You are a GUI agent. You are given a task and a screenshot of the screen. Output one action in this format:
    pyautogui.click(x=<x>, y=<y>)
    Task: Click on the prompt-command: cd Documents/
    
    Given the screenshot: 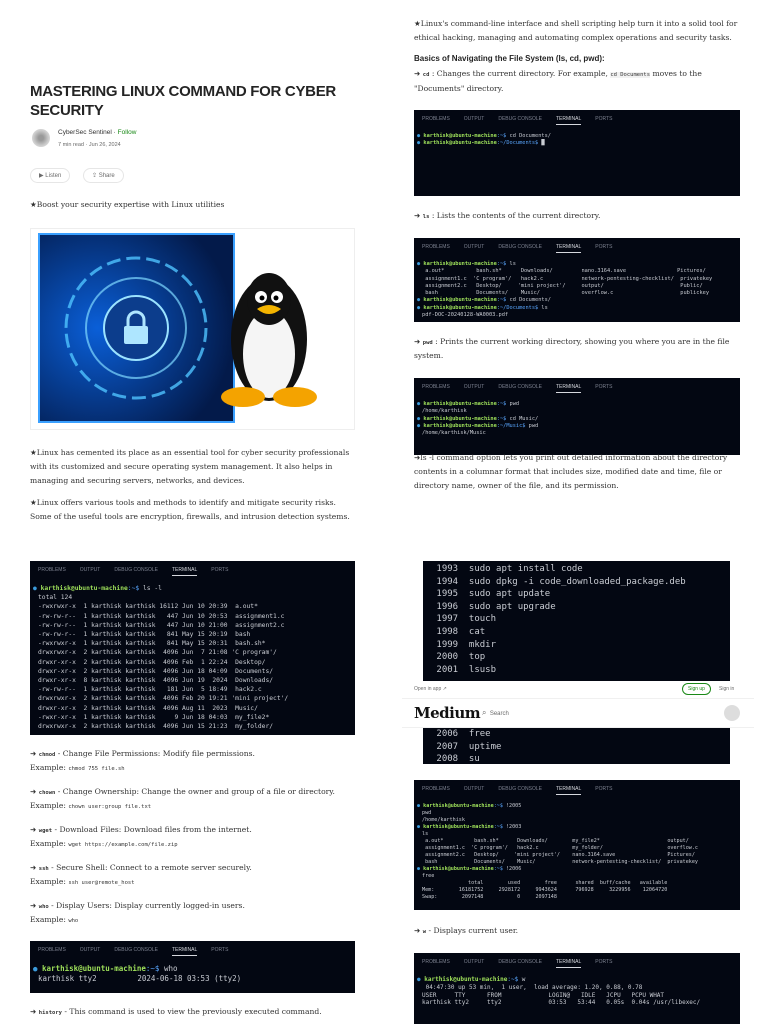 What is the action you would take?
    pyautogui.click(x=528, y=300)
    